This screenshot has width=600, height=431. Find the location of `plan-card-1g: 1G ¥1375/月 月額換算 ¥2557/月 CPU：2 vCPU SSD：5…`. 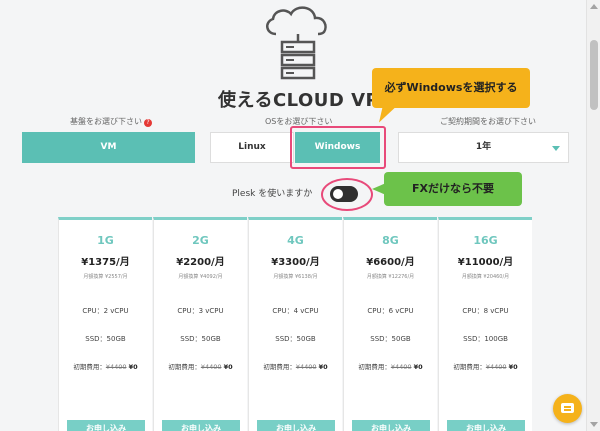

plan-card-1g: 1G ¥1375/月 月額換算 ¥2557/月 CPU：2 vCPU SSD：5… is located at coordinates (105, 324).